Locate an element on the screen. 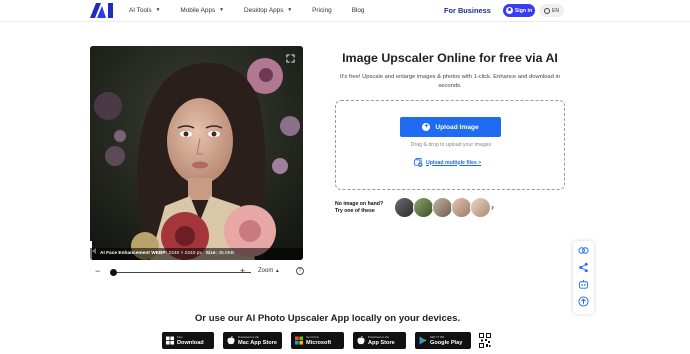  share-icon is located at coordinates (583, 267).